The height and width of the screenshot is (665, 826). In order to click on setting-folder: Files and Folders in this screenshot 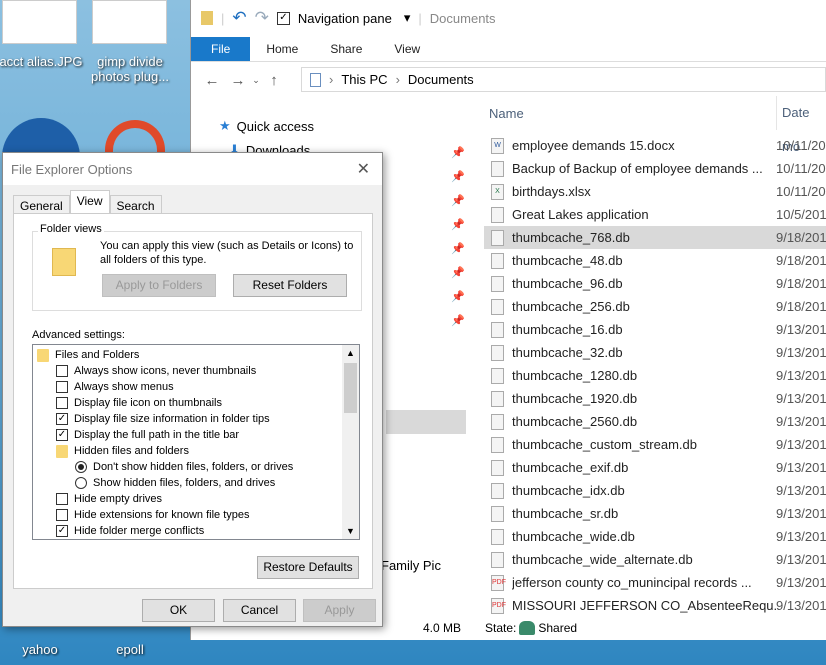, I will do `click(88, 355)`.